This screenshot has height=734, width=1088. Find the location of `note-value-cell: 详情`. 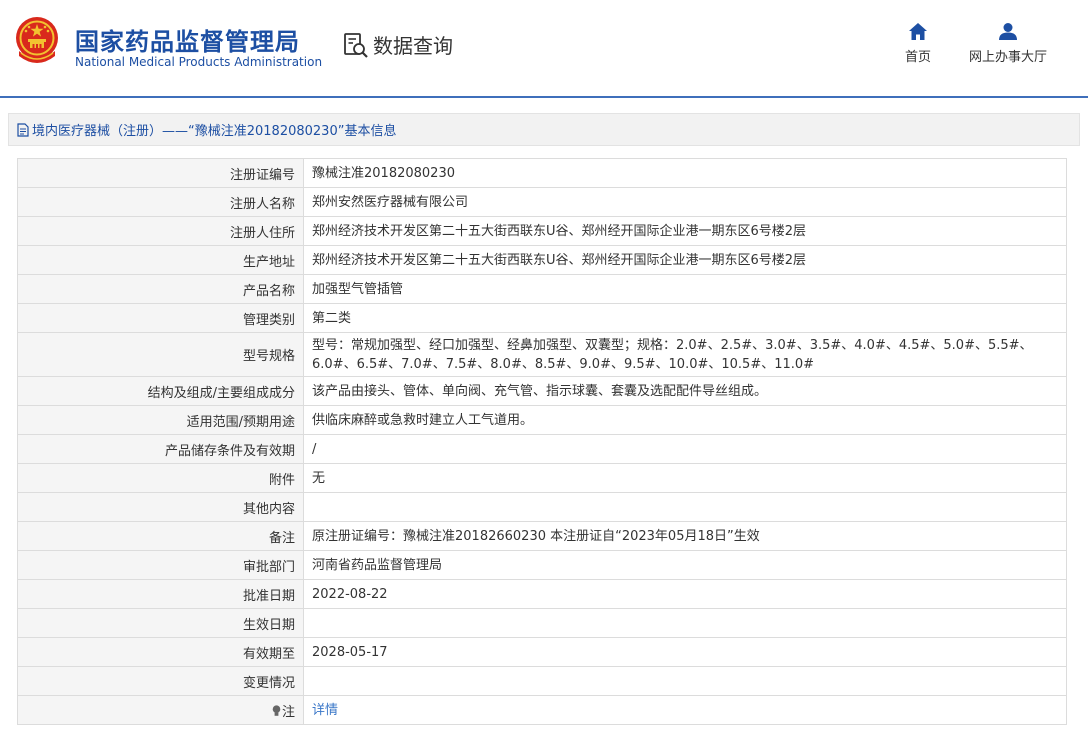

note-value-cell: 详情 is located at coordinates (685, 710).